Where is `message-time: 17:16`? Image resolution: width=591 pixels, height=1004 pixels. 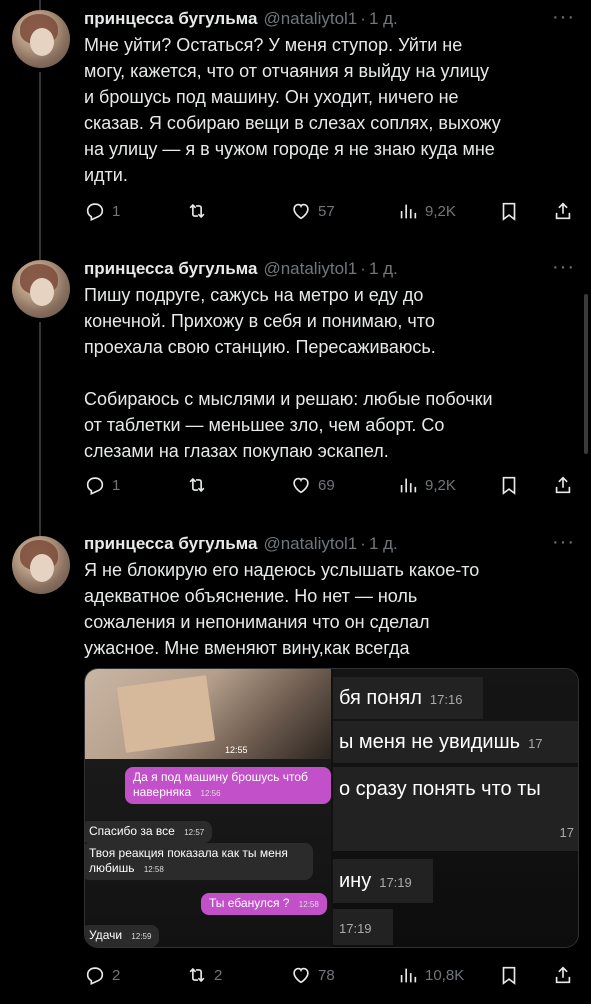
message-time: 17:16 is located at coordinates (446, 699).